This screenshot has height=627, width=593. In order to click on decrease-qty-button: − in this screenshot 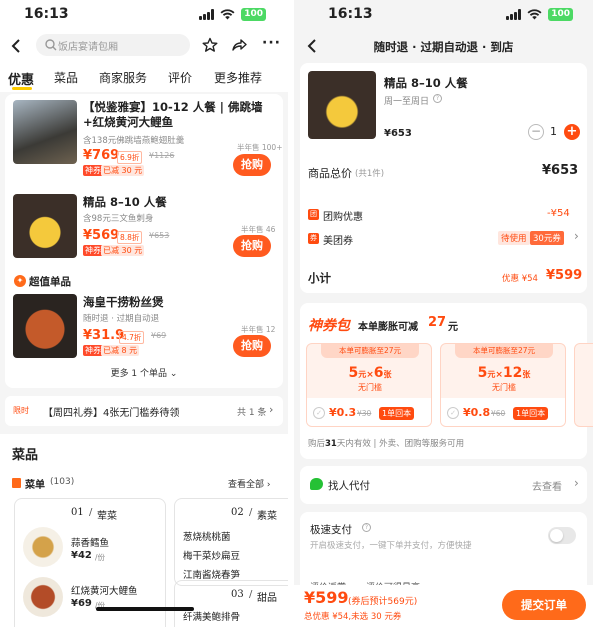, I will do `click(536, 132)`.